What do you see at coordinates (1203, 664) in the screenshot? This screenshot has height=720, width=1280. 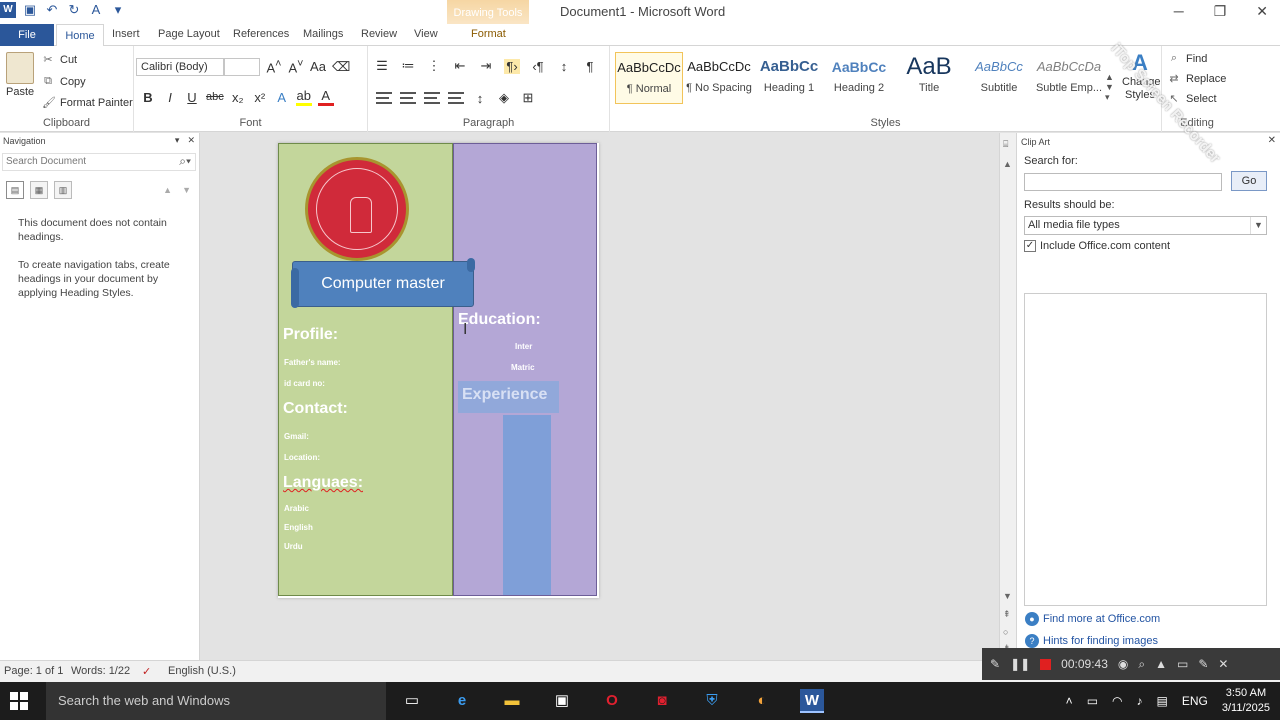 I see `edit-icon: ✎` at bounding box center [1203, 664].